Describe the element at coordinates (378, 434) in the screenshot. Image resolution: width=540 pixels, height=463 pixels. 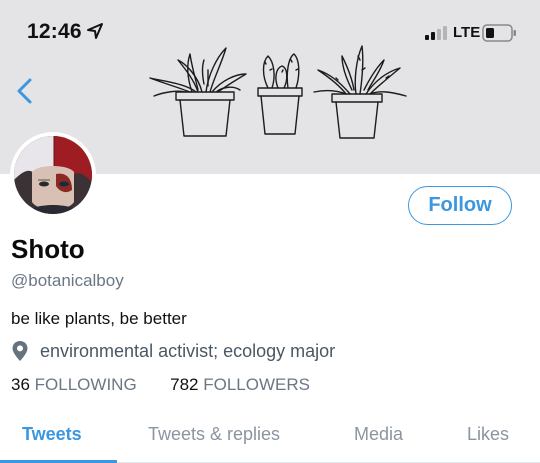
I see `tab-media: Media` at that location.